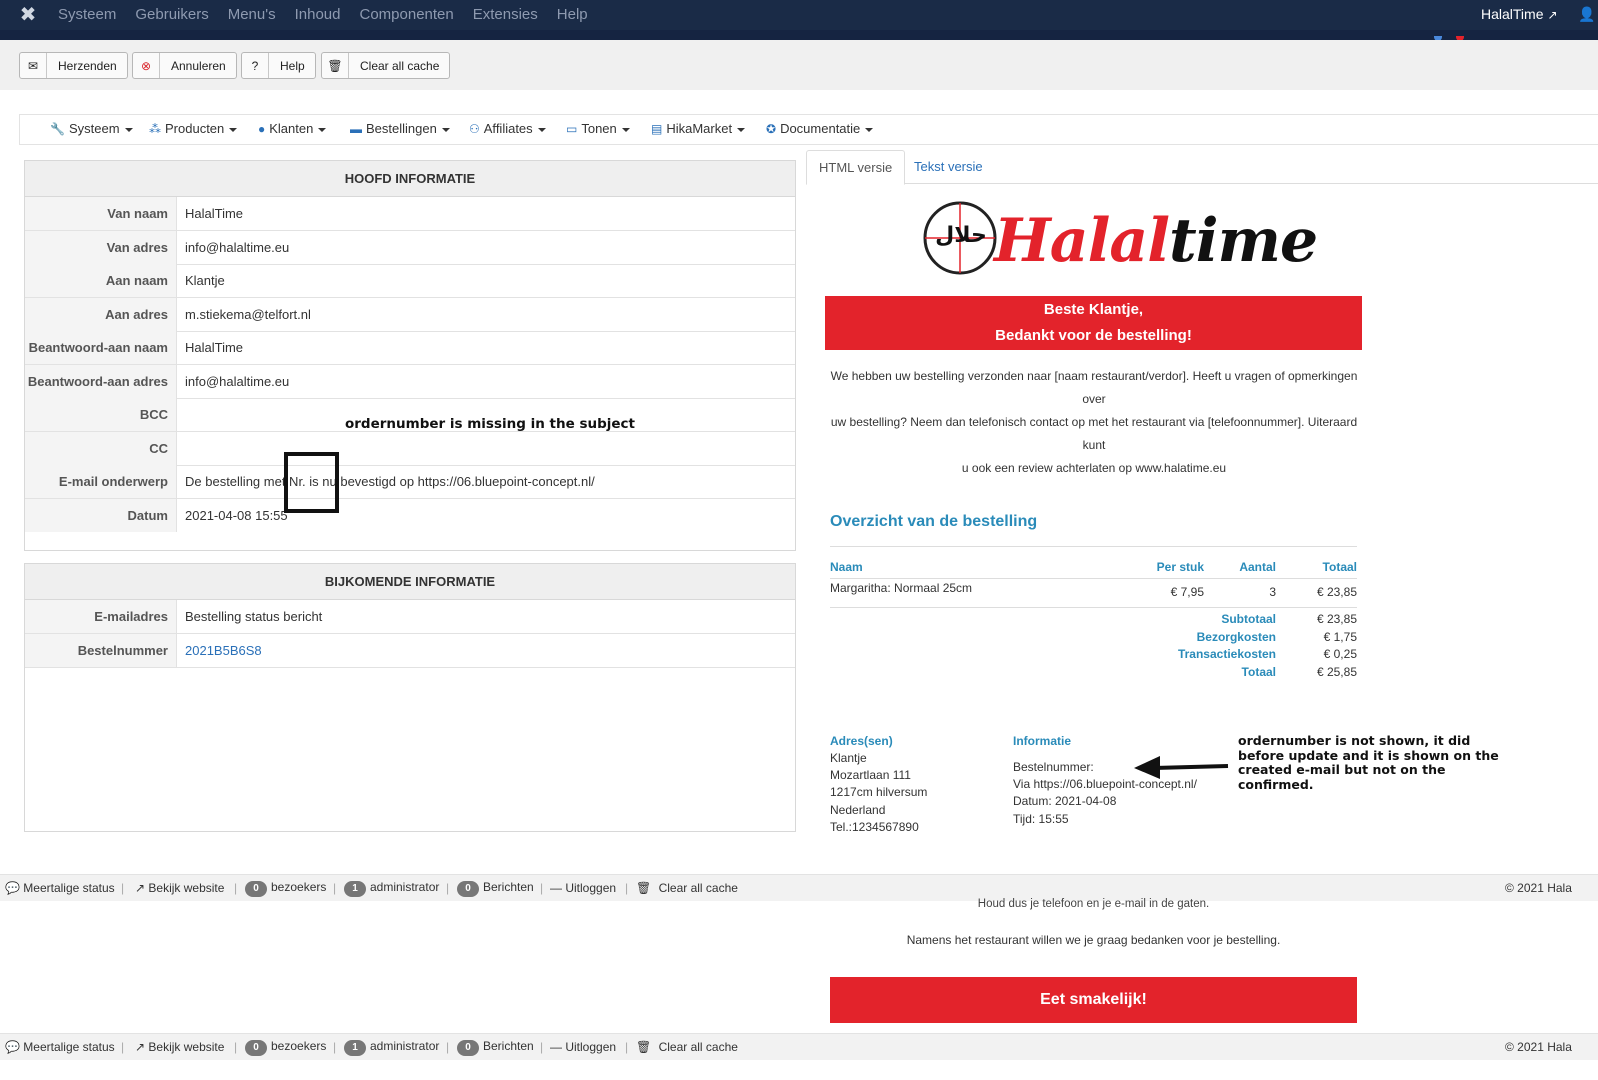 The width and height of the screenshot is (1598, 1080). I want to click on col-unit: Per stuk, so click(1180, 567).